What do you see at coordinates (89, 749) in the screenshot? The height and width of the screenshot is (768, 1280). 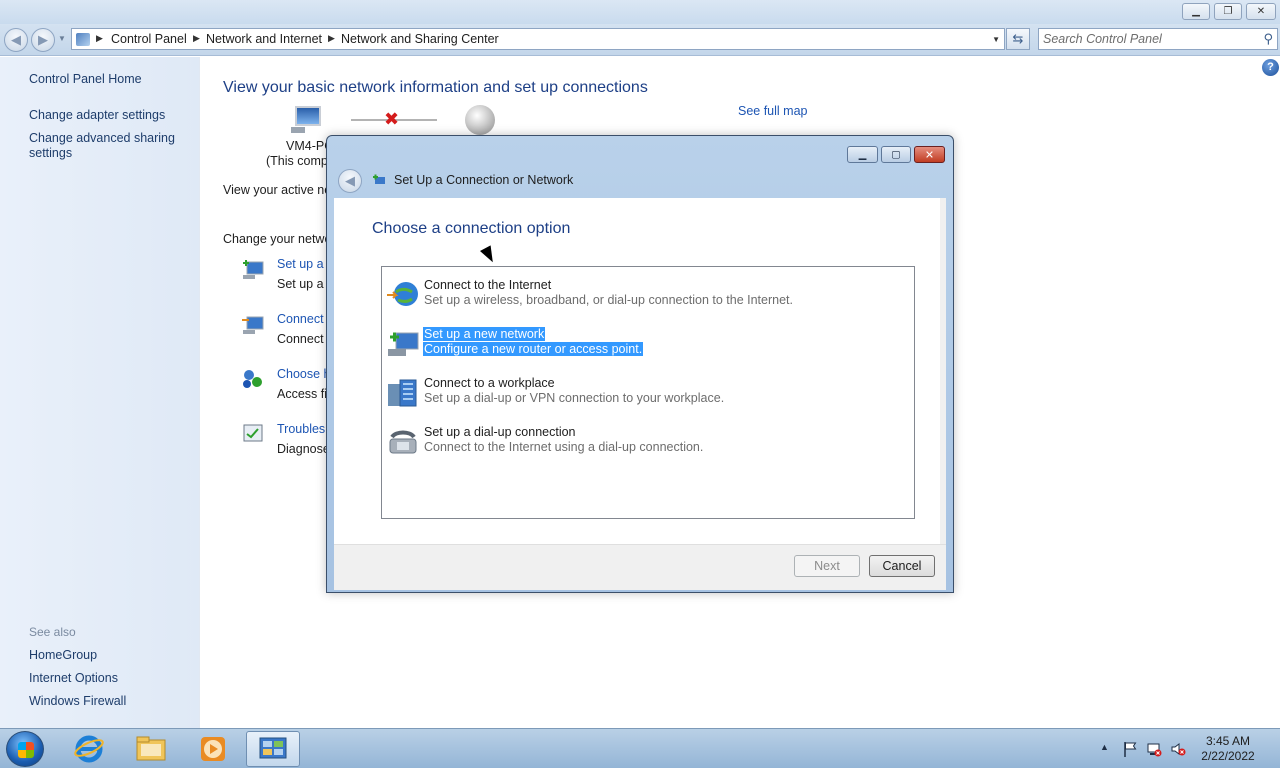 I see `taskbar-internet-explorer` at bounding box center [89, 749].